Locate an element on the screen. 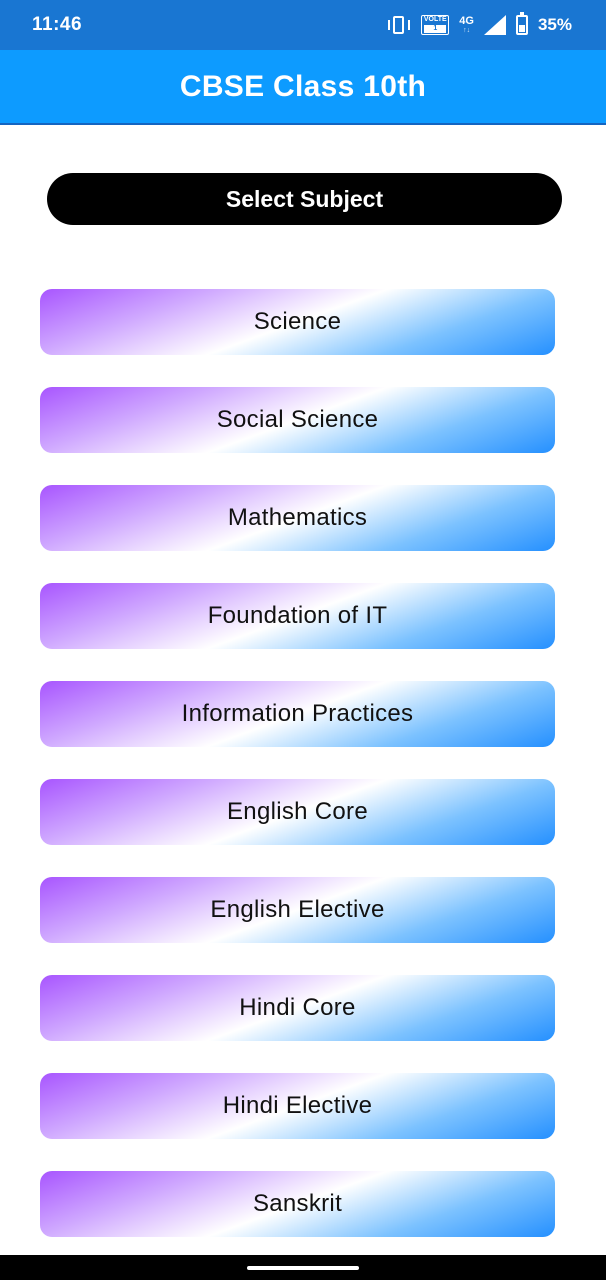 The height and width of the screenshot is (1280, 606). subject-button-social-science: Social Science is located at coordinates (297, 420).